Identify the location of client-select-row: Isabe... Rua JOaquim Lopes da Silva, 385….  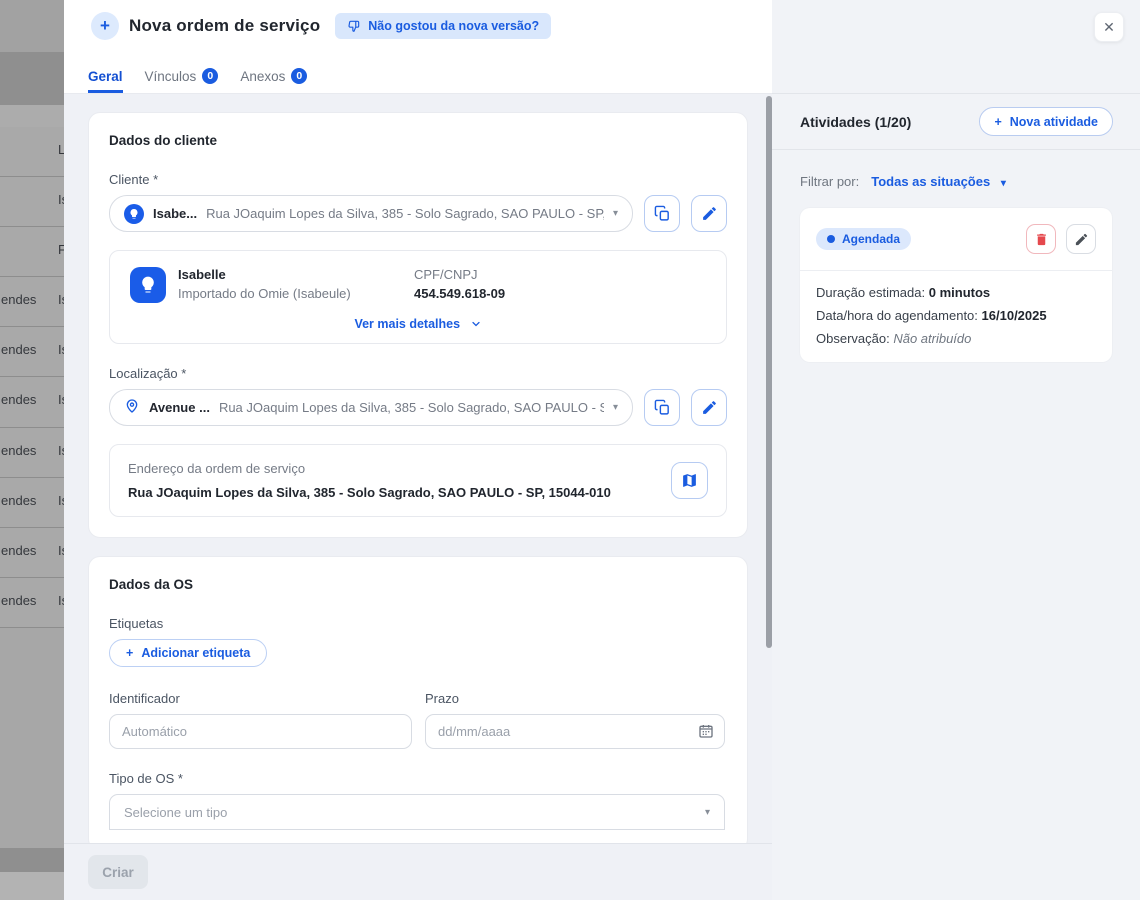
(418, 213).